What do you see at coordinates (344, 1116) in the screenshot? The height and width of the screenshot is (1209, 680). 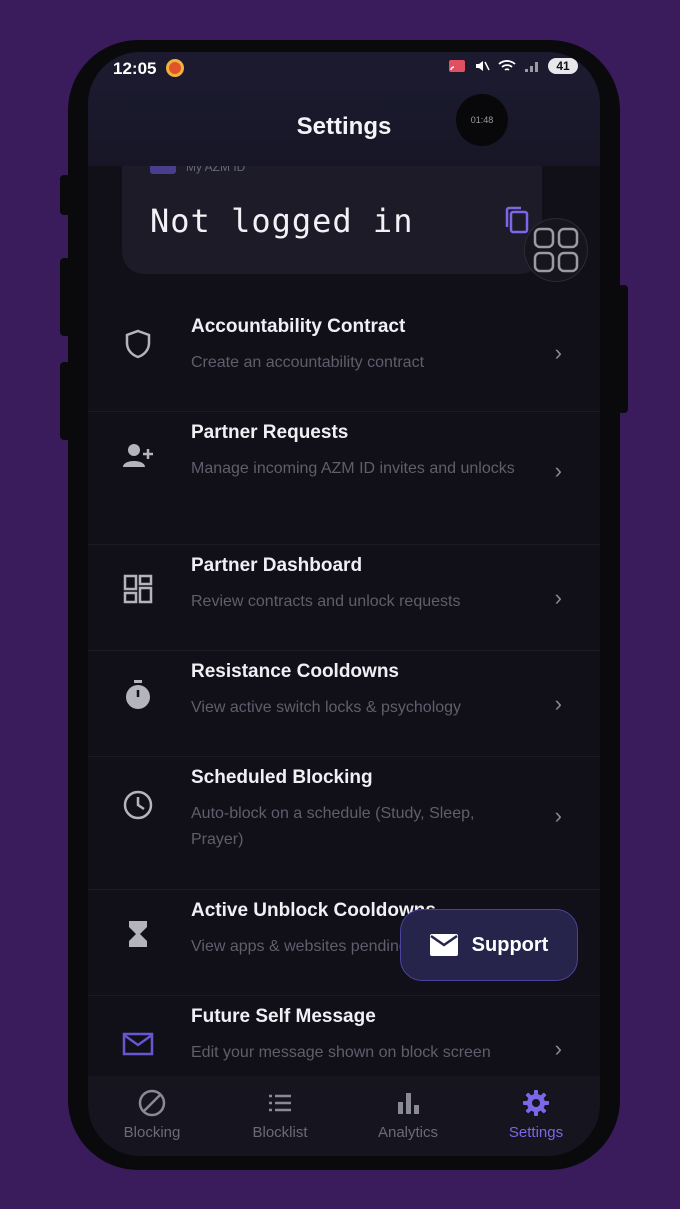 I see `bottom-navigation: Blocking Blocklist Analytics Settings` at bounding box center [344, 1116].